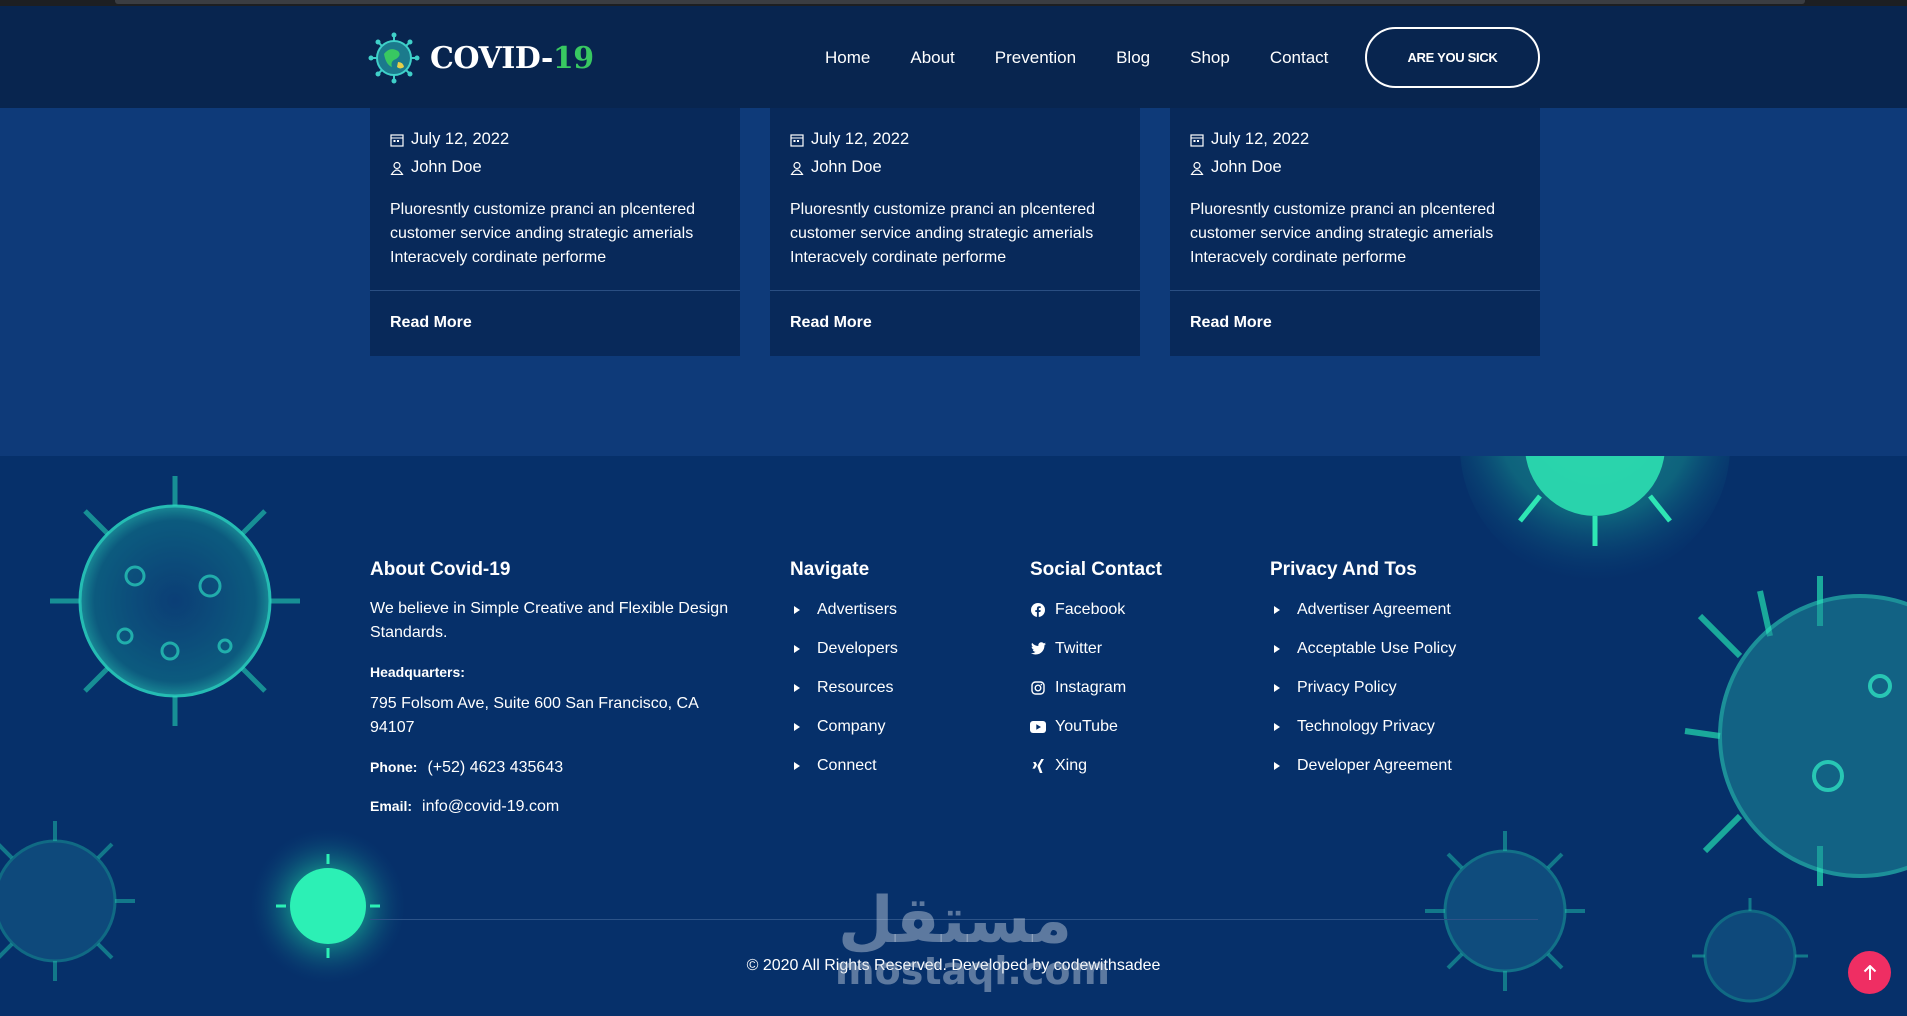 This screenshot has height=1016, width=1907. I want to click on footer-navigate-title: Navigate, so click(830, 569).